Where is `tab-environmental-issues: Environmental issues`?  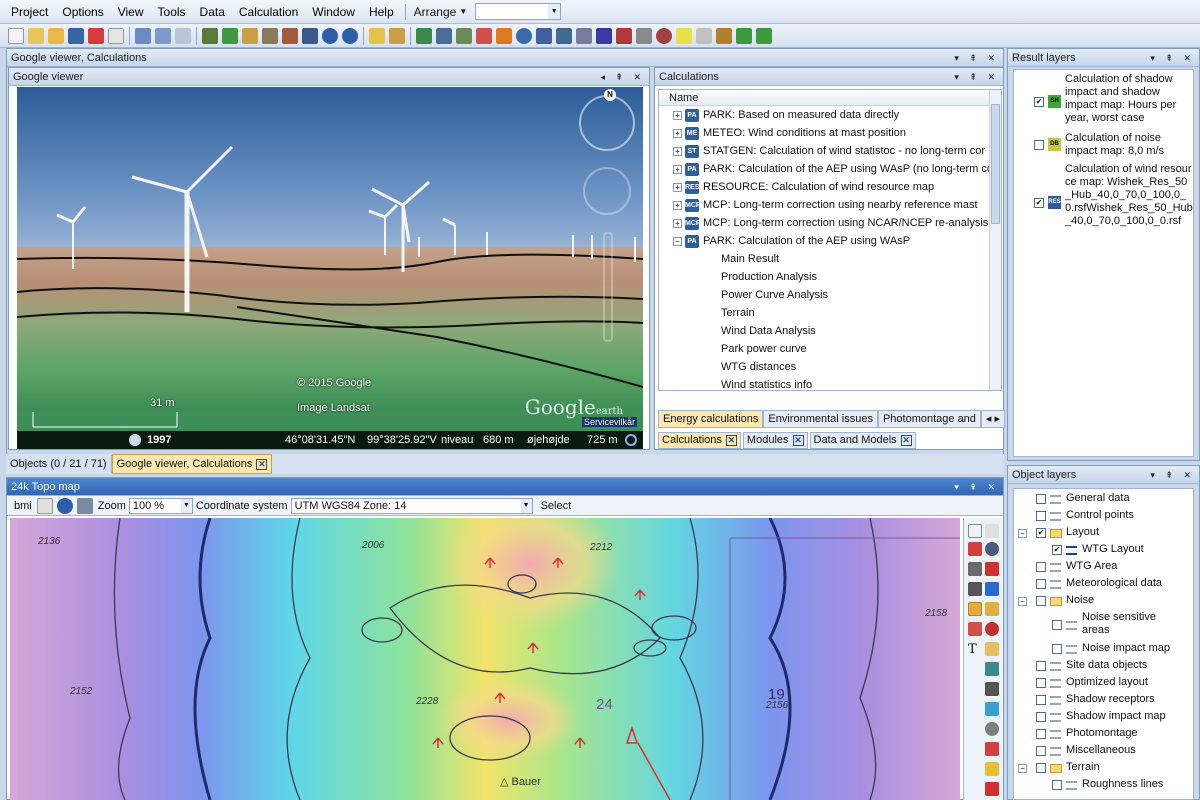
tab-environmental-issues: Environmental issues is located at coordinates (820, 419).